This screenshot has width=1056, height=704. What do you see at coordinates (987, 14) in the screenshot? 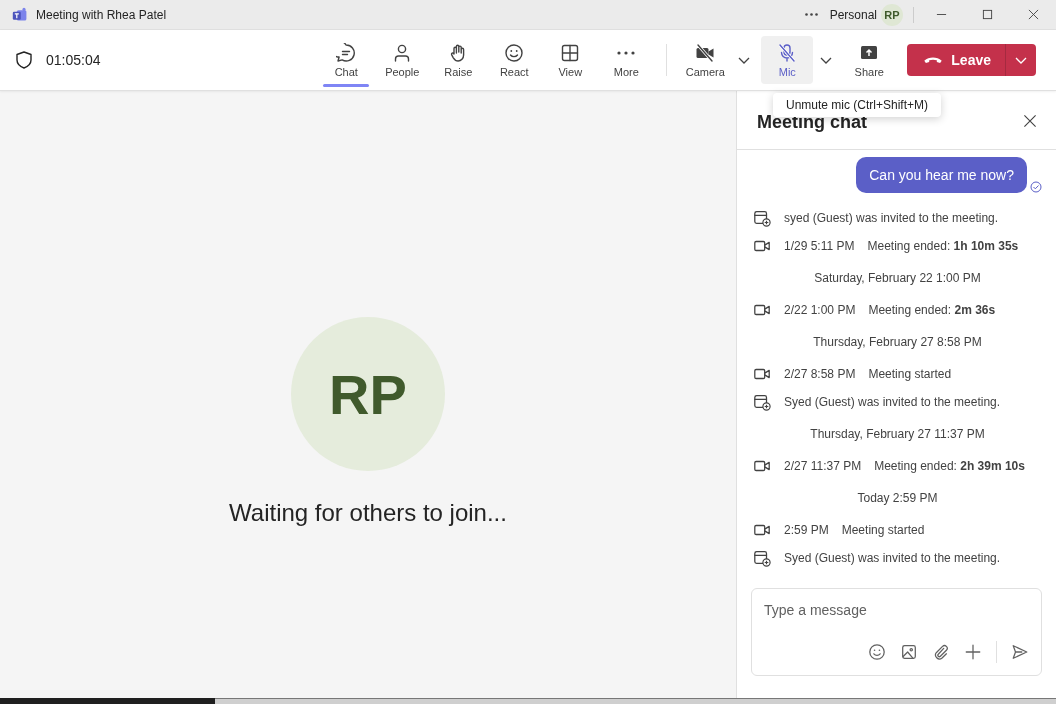
I see `maximize-icon` at bounding box center [987, 14].